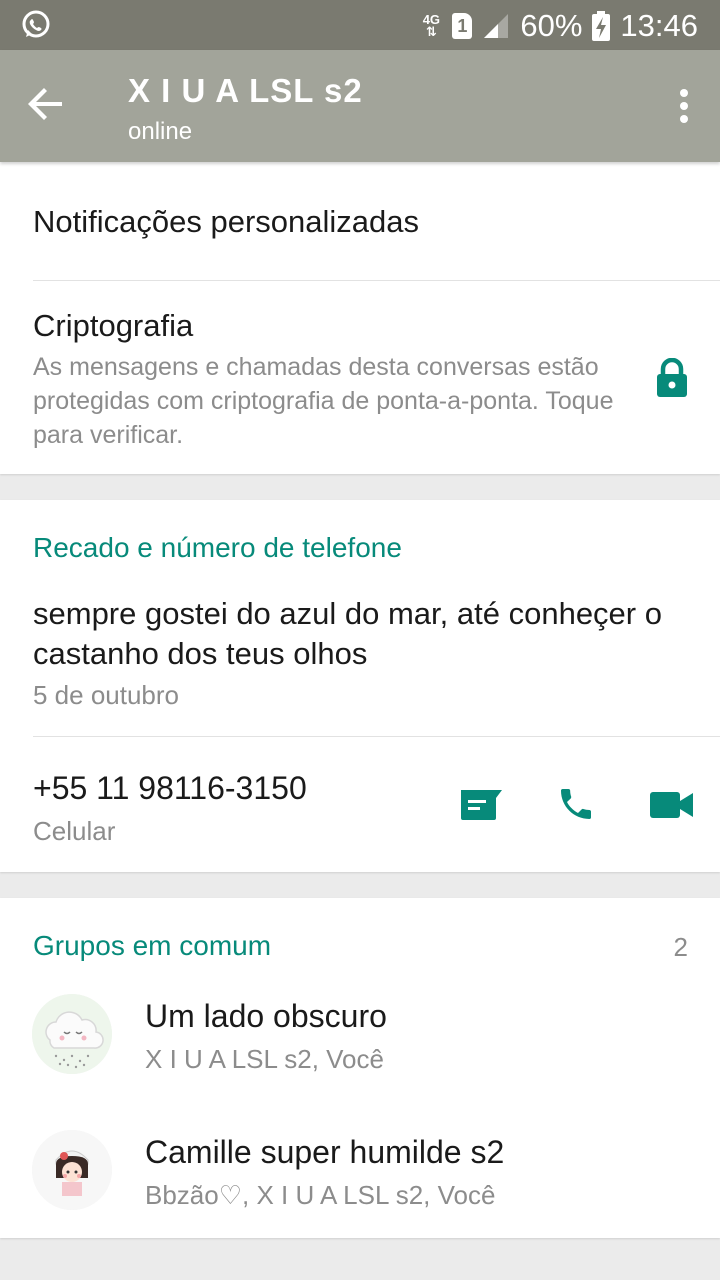 The width and height of the screenshot is (720, 1280). Describe the element at coordinates (659, 25) in the screenshot. I see `clock: 13:46` at that location.